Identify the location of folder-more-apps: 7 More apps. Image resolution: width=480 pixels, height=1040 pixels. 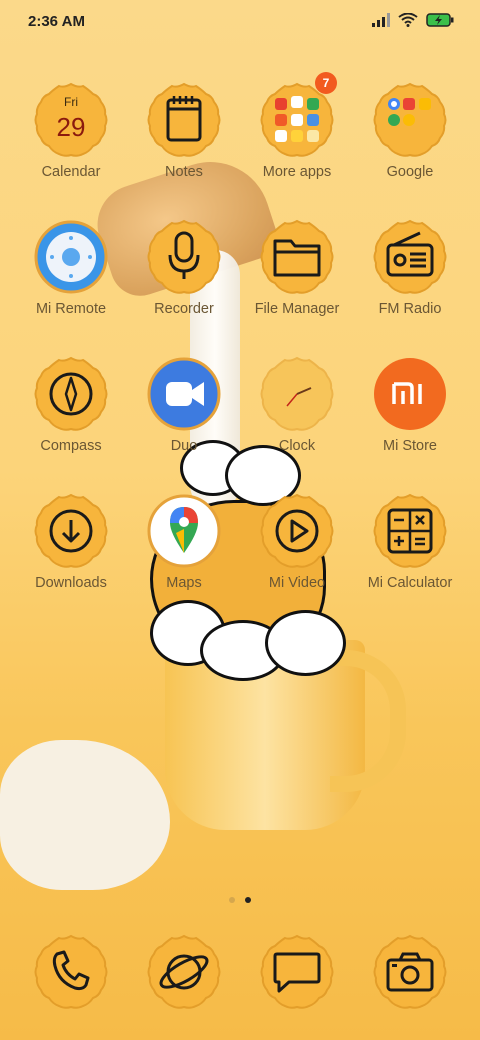
(297, 126).